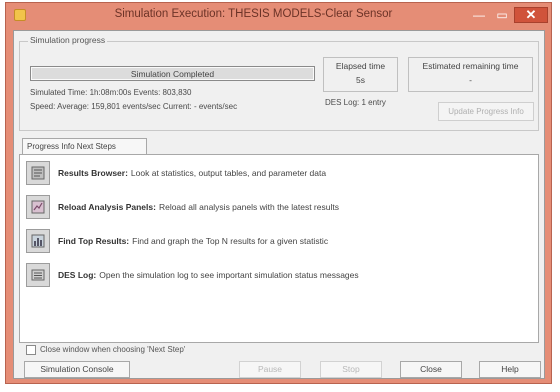  Describe the element at coordinates (270, 369) in the screenshot. I see `pause-button: Pause` at that location.